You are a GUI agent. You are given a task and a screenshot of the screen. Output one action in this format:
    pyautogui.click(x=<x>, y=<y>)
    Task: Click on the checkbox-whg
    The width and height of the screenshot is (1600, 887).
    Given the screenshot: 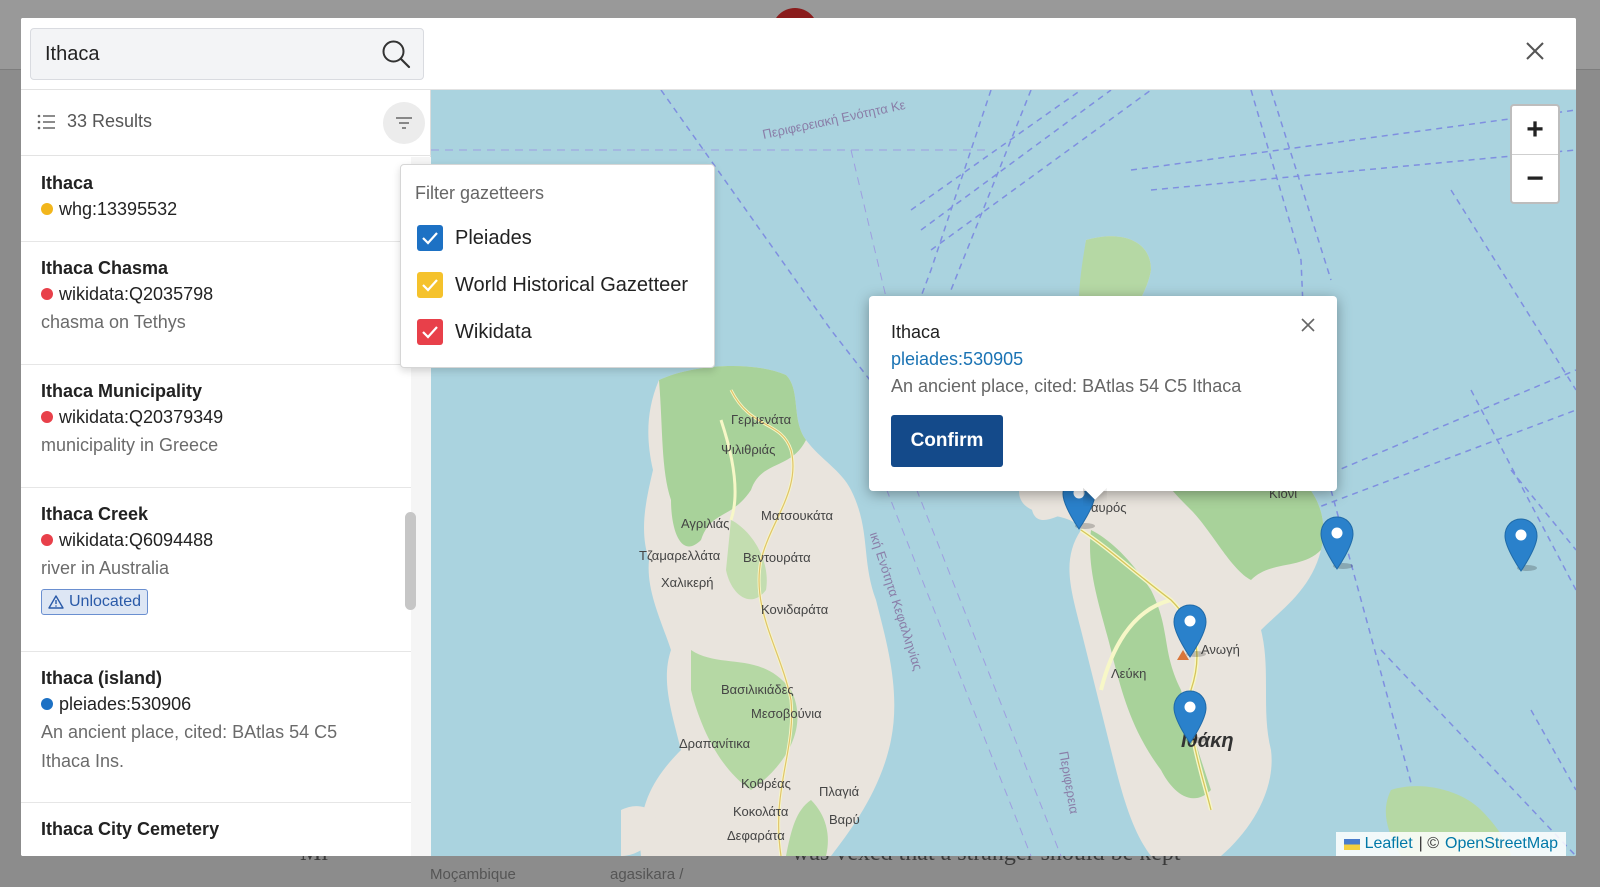 What is the action you would take?
    pyautogui.click(x=430, y=285)
    